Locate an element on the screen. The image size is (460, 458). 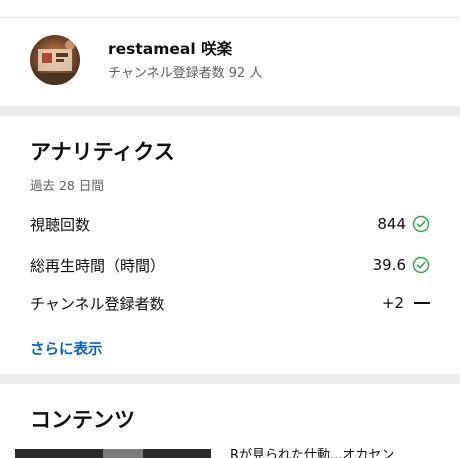
top-strip is located at coordinates (230, 9).